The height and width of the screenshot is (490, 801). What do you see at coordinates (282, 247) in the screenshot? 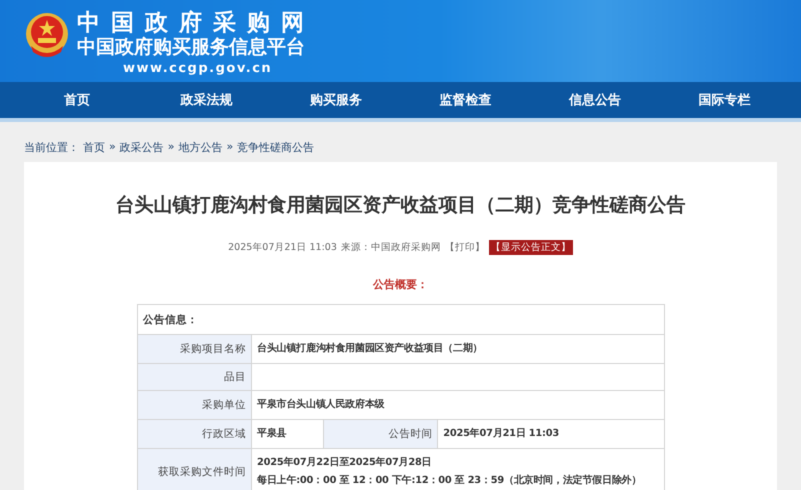
I see `publish-date: 2025年07月21日 11:03` at bounding box center [282, 247].